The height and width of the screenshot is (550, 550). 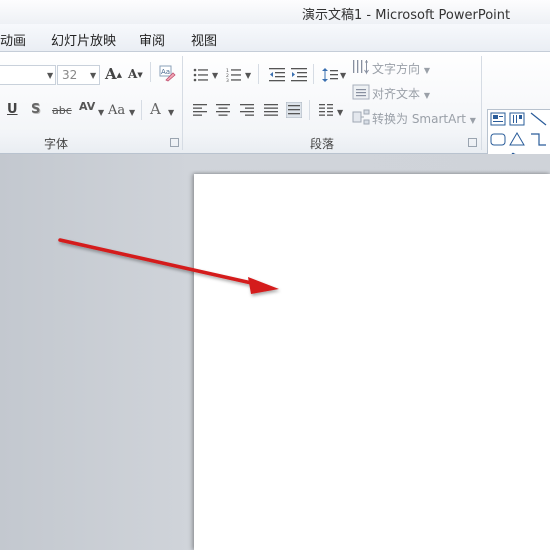 What do you see at coordinates (263, 285) in the screenshot?
I see `arrow-head` at bounding box center [263, 285].